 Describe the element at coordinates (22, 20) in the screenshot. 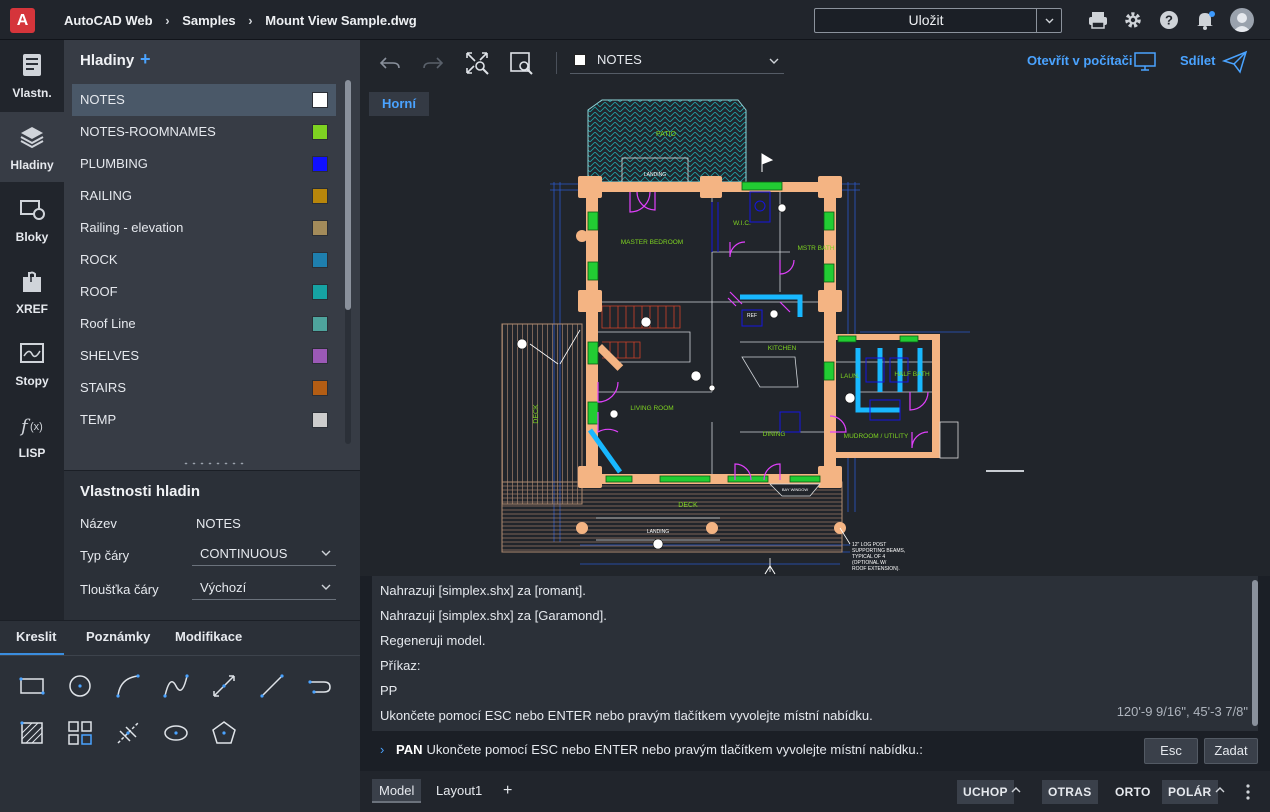

I see `autocad-logo: A` at that location.